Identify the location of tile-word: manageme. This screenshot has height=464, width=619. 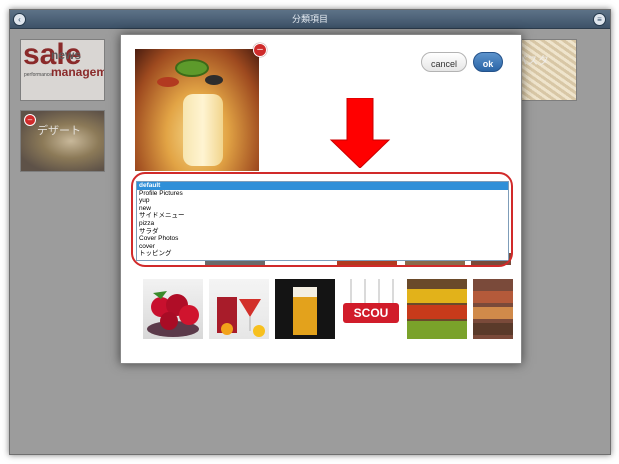
(77, 72).